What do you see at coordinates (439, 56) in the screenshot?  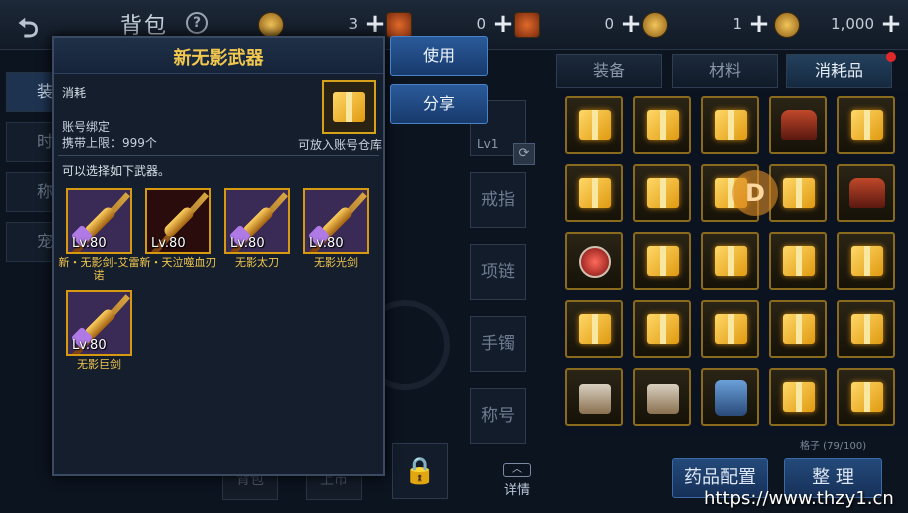 I see `use-button: 使用` at bounding box center [439, 56].